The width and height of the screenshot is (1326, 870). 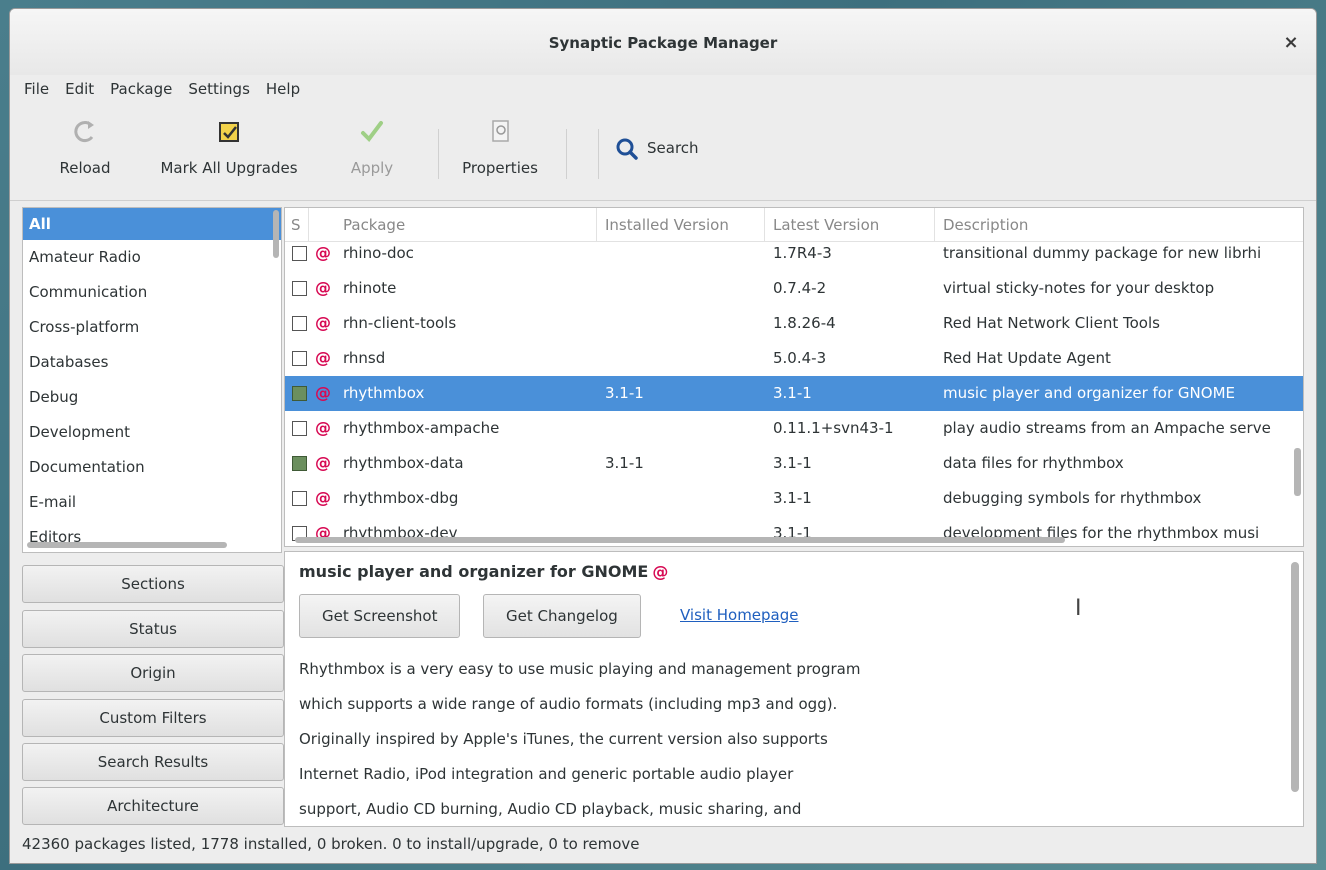 I want to click on filter-search-results-button: Search Results, so click(x=153, y=762).